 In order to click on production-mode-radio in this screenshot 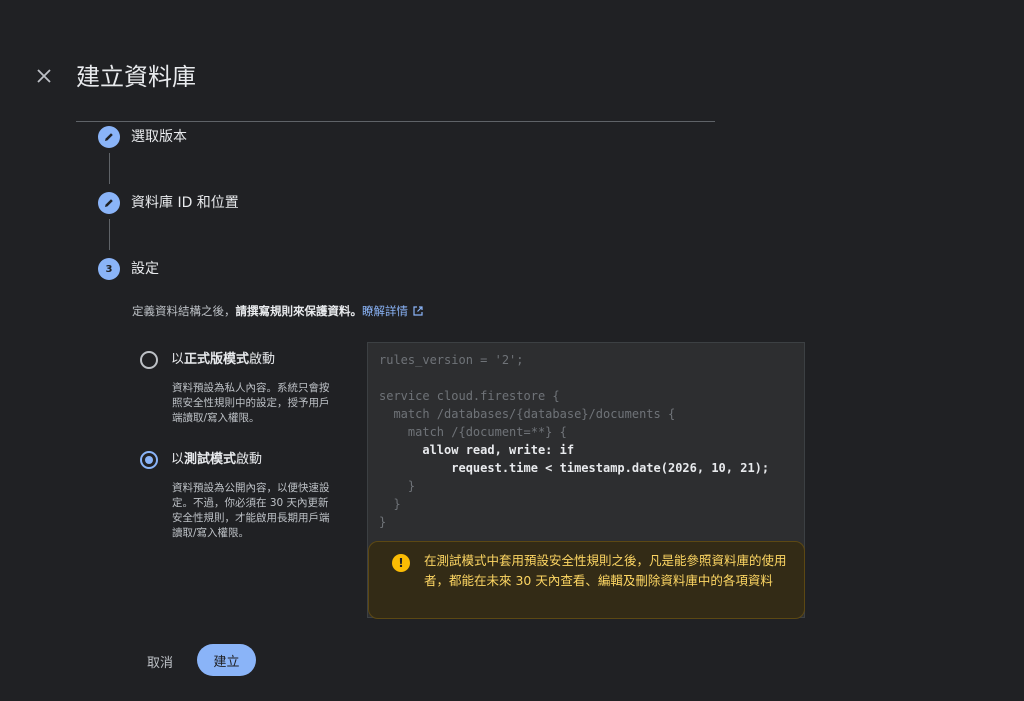, I will do `click(149, 360)`.